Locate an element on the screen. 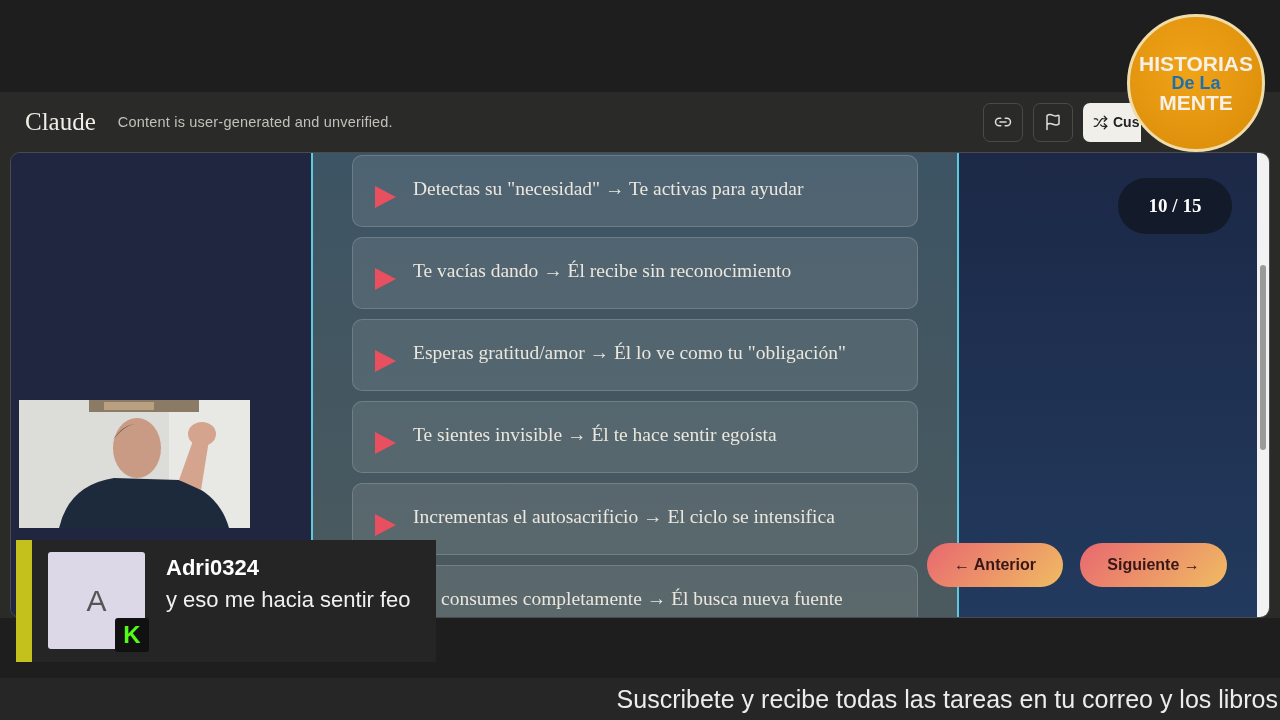 The width and height of the screenshot is (1280, 720). next-button: Siguiente → is located at coordinates (1153, 565).